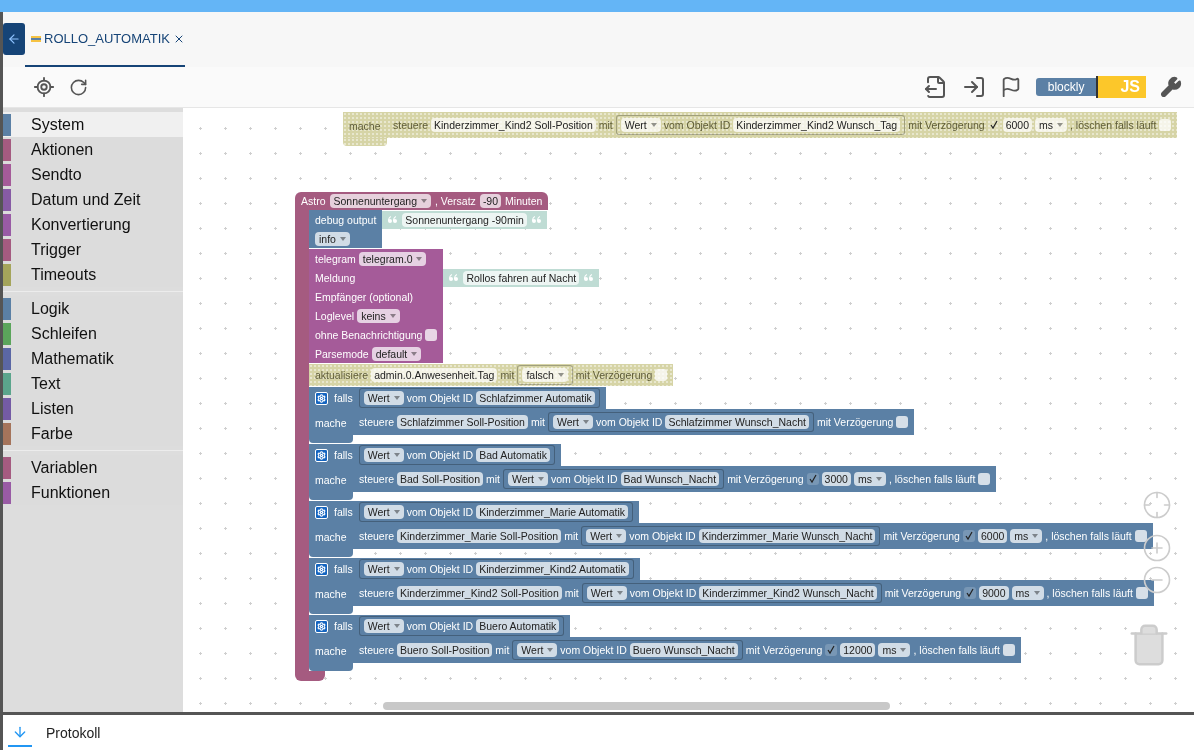 This screenshot has width=1194, height=750. Describe the element at coordinates (335, 315) in the screenshot. I see `block-label: Loglevel` at that location.